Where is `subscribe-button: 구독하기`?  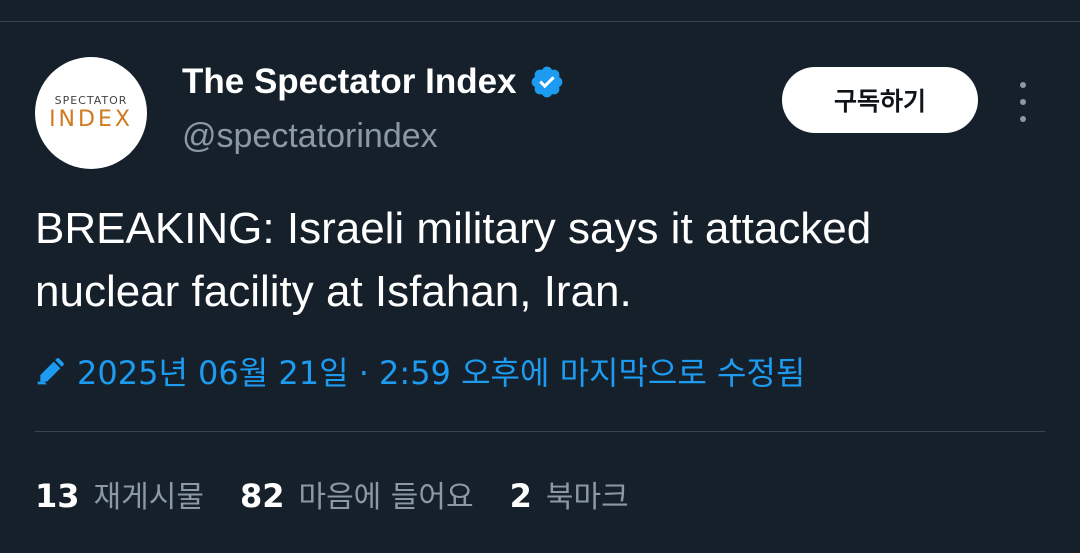
subscribe-button: 구독하기 is located at coordinates (880, 100).